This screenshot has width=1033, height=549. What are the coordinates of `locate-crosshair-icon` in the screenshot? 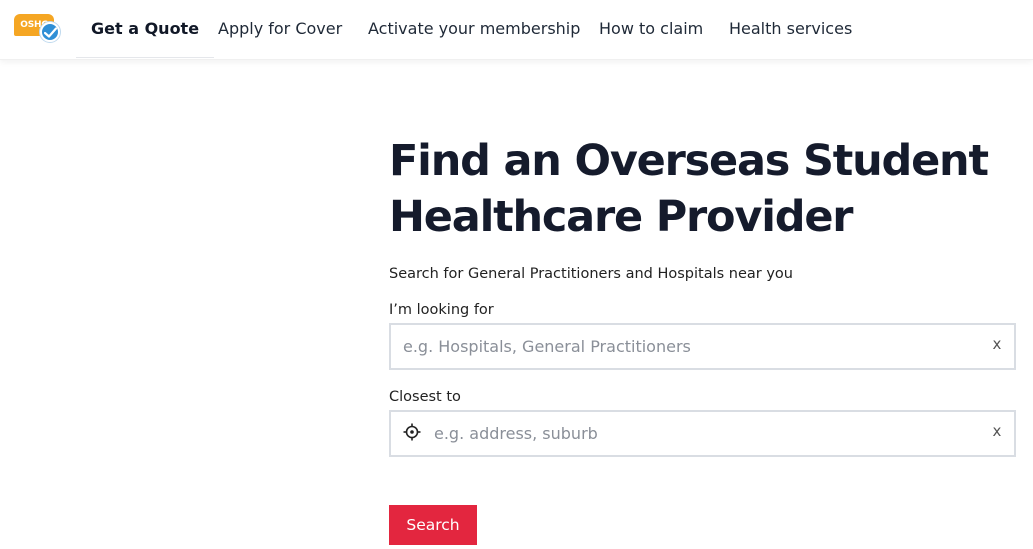 It's located at (412, 432).